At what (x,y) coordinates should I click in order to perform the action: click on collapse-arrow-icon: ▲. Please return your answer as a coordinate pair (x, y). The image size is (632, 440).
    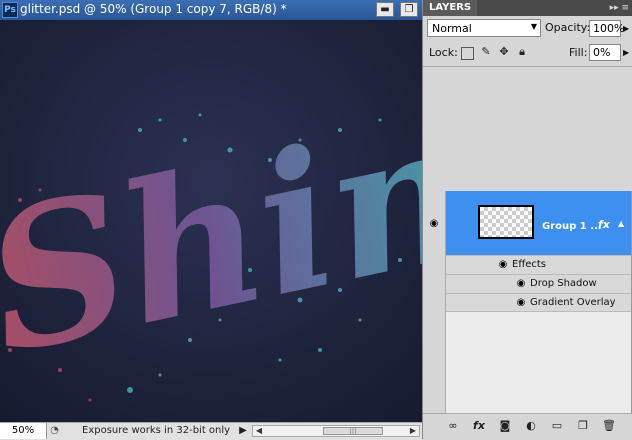
    Looking at the image, I should click on (621, 223).